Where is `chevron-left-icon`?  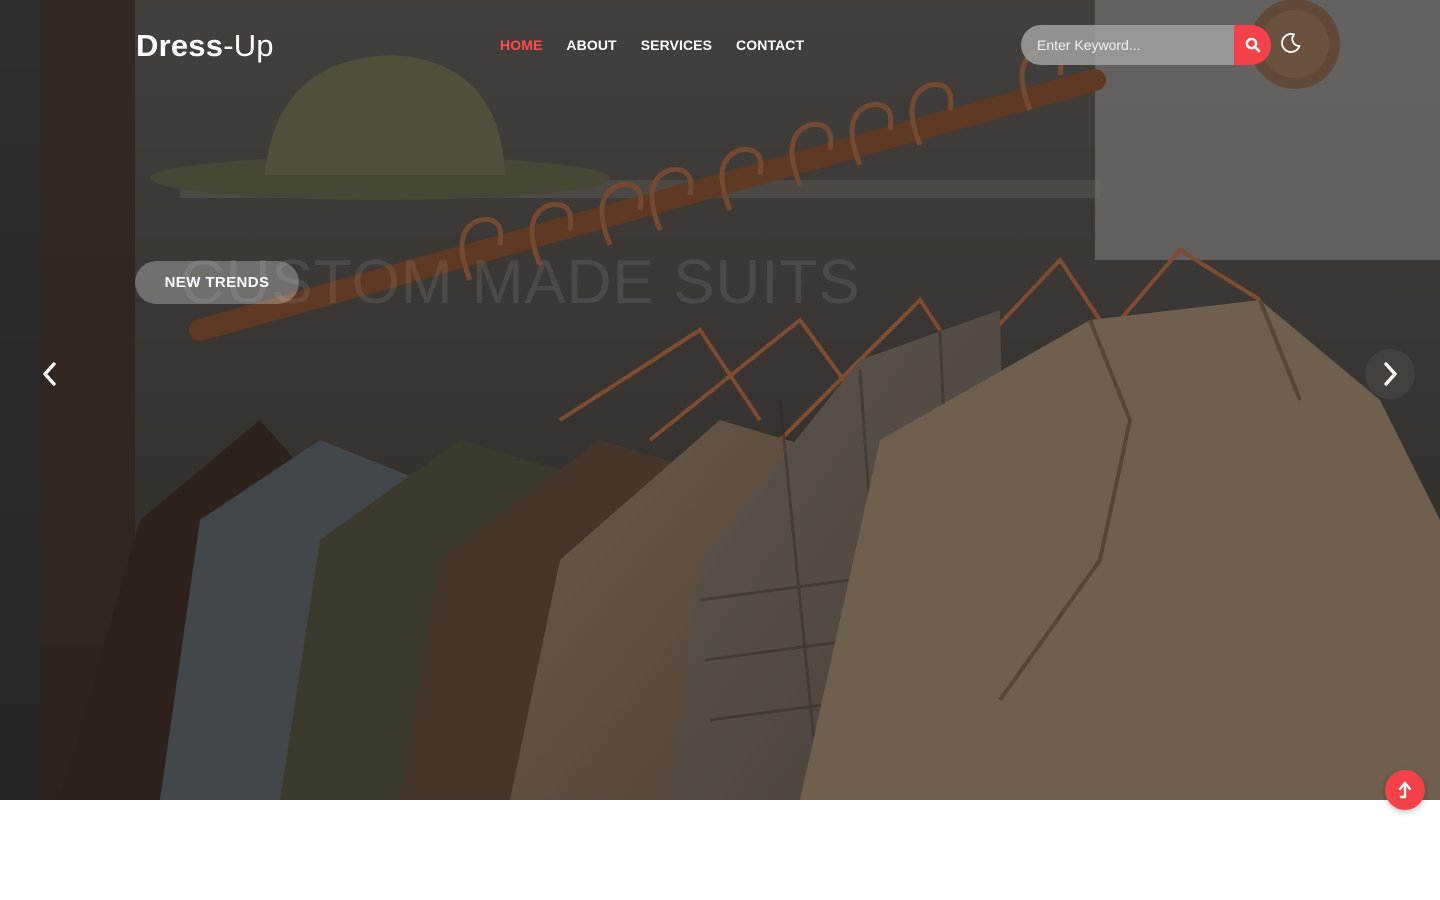
chevron-left-icon is located at coordinates (49, 374).